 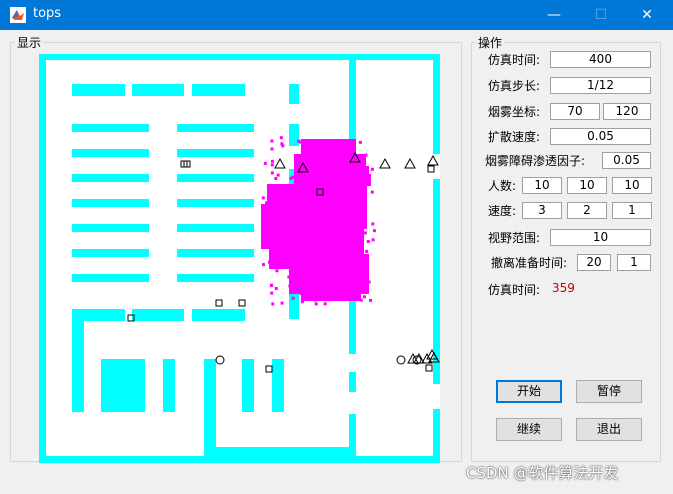 I want to click on prep-field-1: 20, so click(x=594, y=262).